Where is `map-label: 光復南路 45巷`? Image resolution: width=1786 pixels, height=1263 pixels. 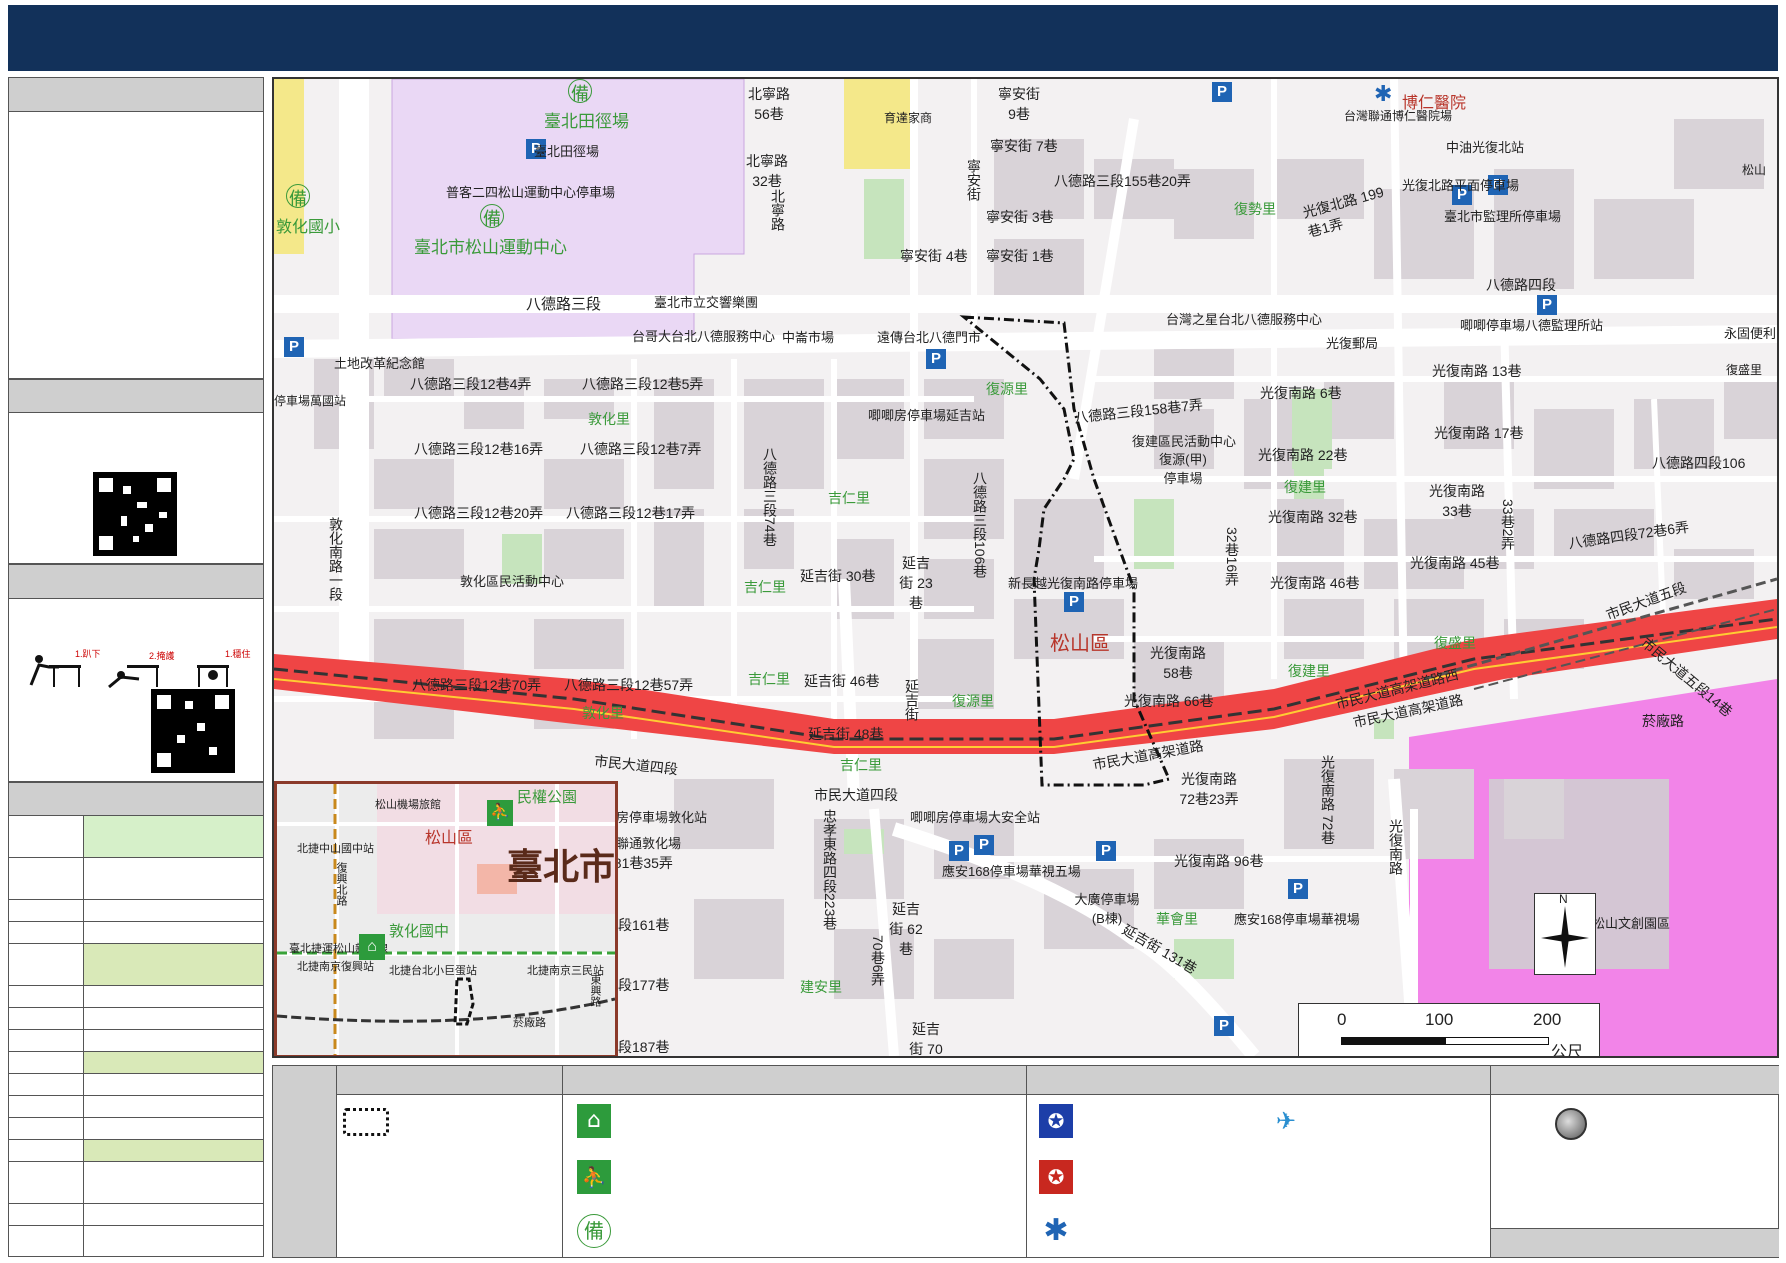 map-label: 光復南路 45巷 is located at coordinates (1455, 563).